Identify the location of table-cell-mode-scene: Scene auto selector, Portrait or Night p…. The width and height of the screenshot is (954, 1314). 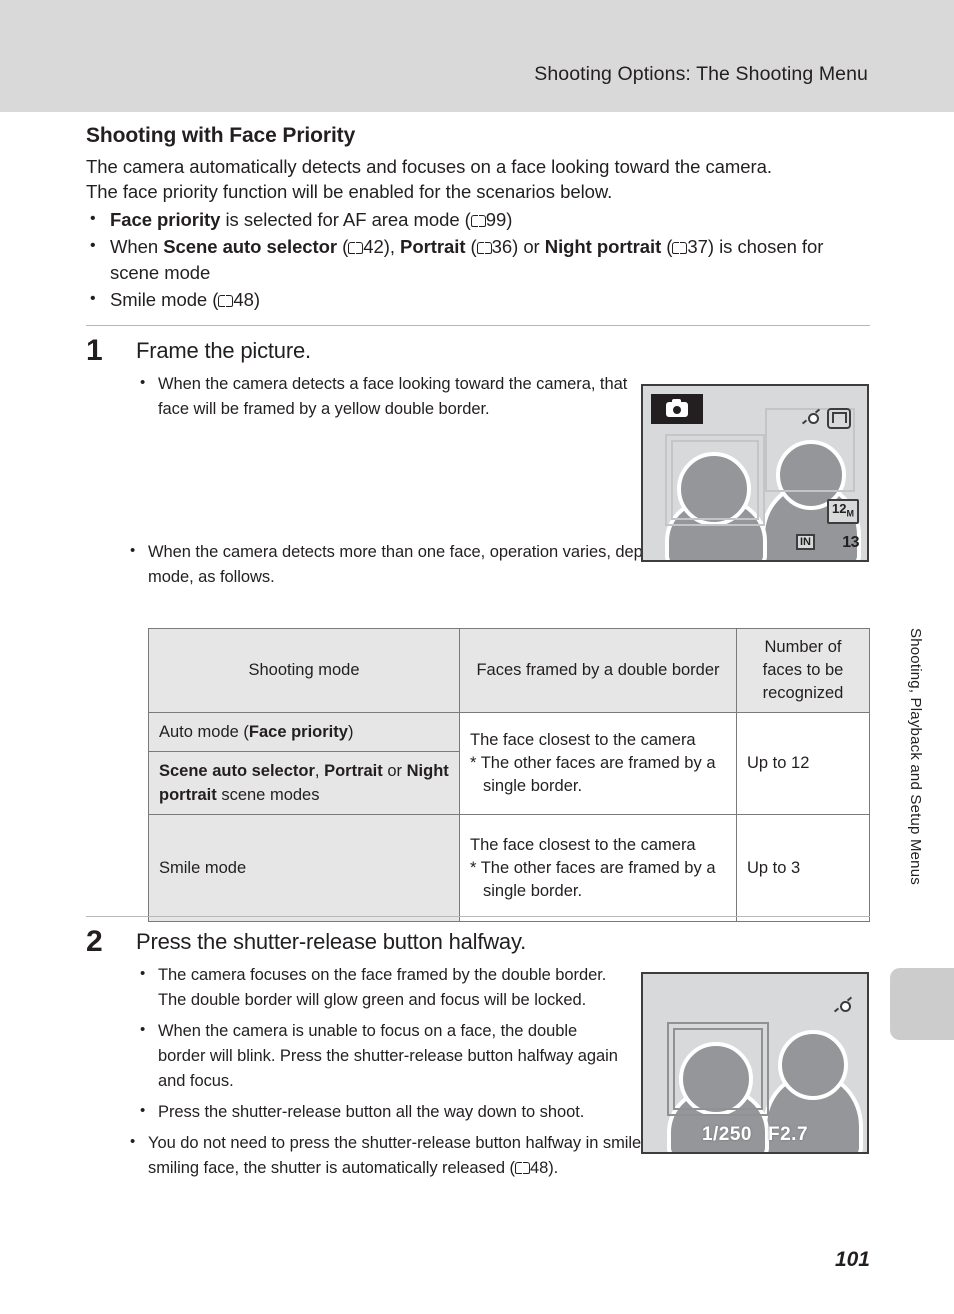
(304, 783).